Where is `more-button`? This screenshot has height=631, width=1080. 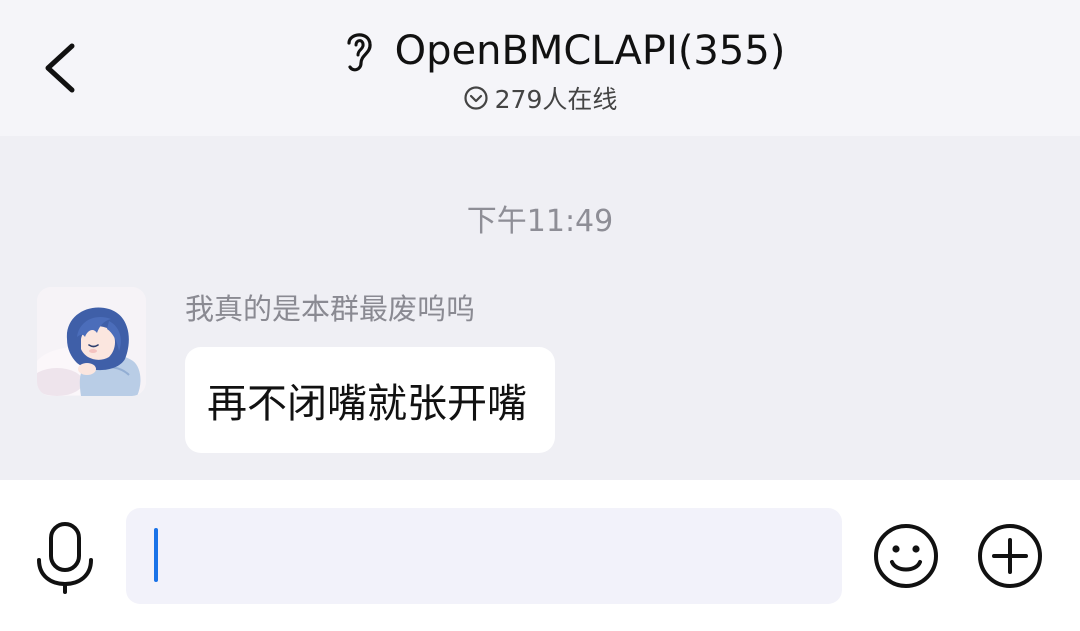 more-button is located at coordinates (1010, 556).